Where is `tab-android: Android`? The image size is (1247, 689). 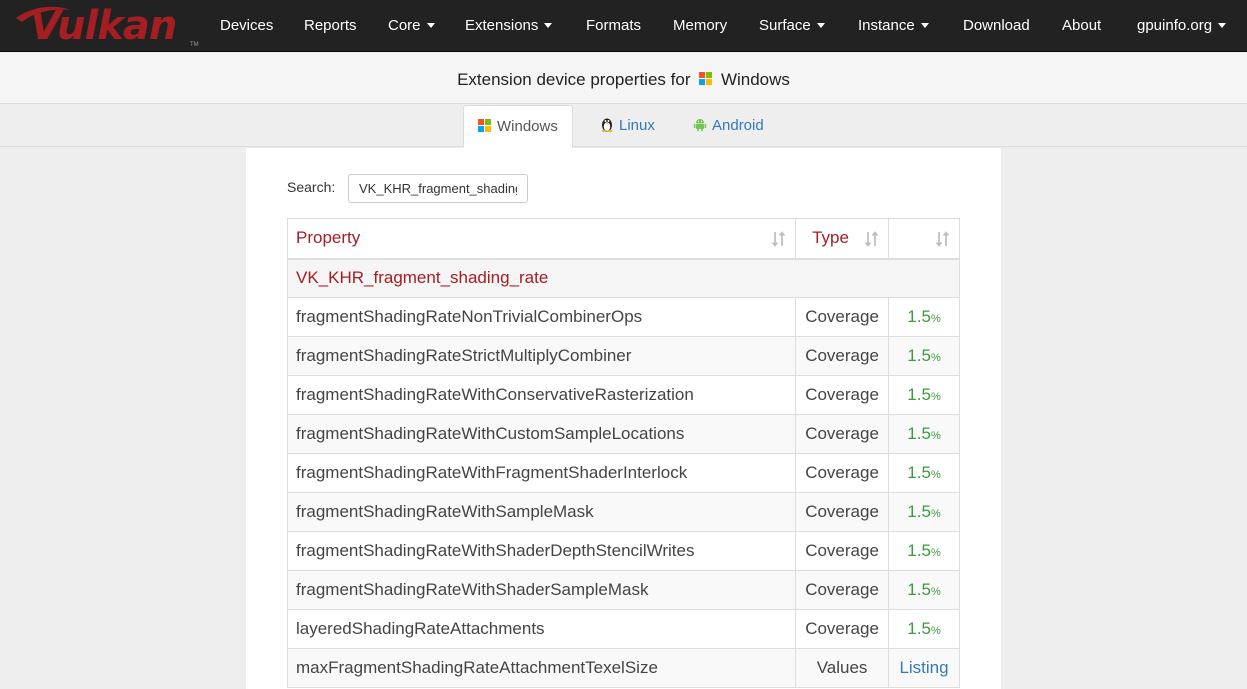 tab-android: Android is located at coordinates (728, 126).